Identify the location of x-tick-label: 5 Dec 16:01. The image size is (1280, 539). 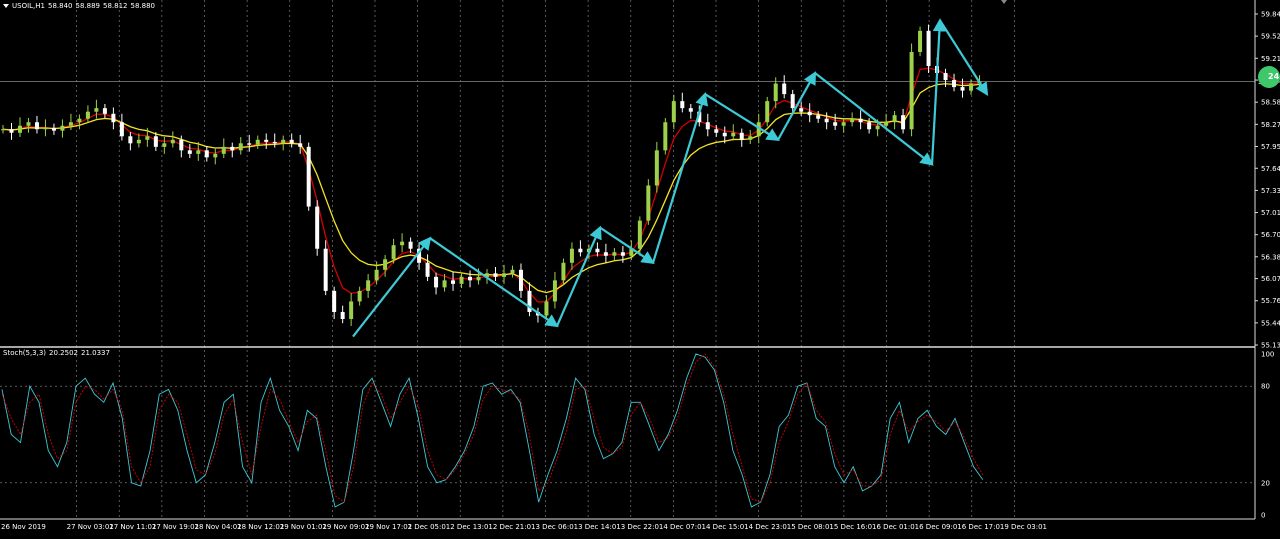
(855, 527).